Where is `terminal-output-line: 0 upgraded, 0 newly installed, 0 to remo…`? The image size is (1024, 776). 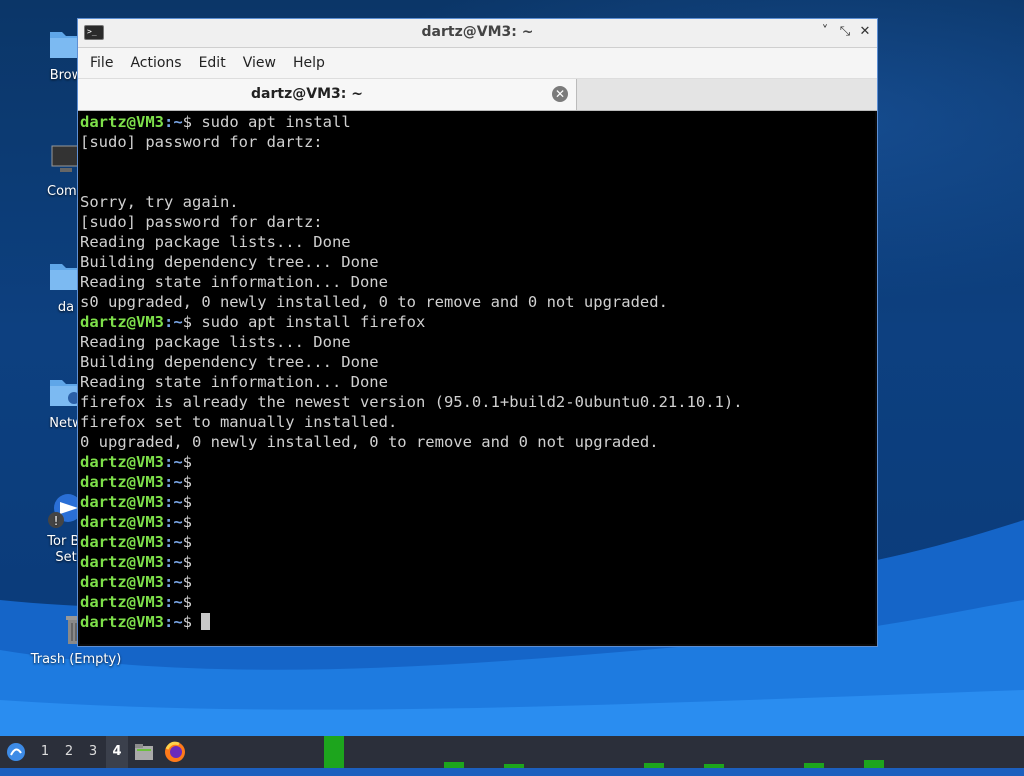 terminal-output-line: 0 upgraded, 0 newly installed, 0 to remo… is located at coordinates (477, 442).